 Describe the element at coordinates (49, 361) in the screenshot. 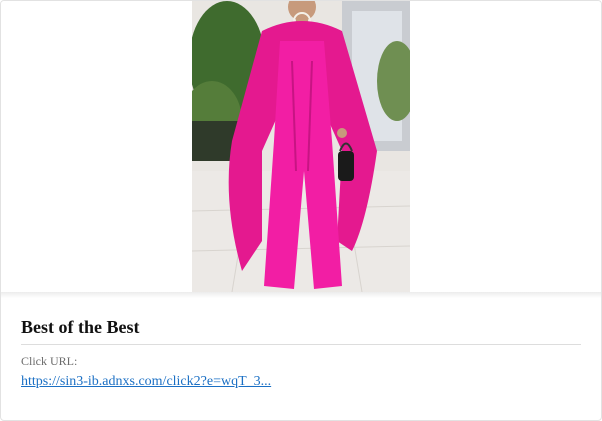

I see `click-url-label: Click URL:` at that location.